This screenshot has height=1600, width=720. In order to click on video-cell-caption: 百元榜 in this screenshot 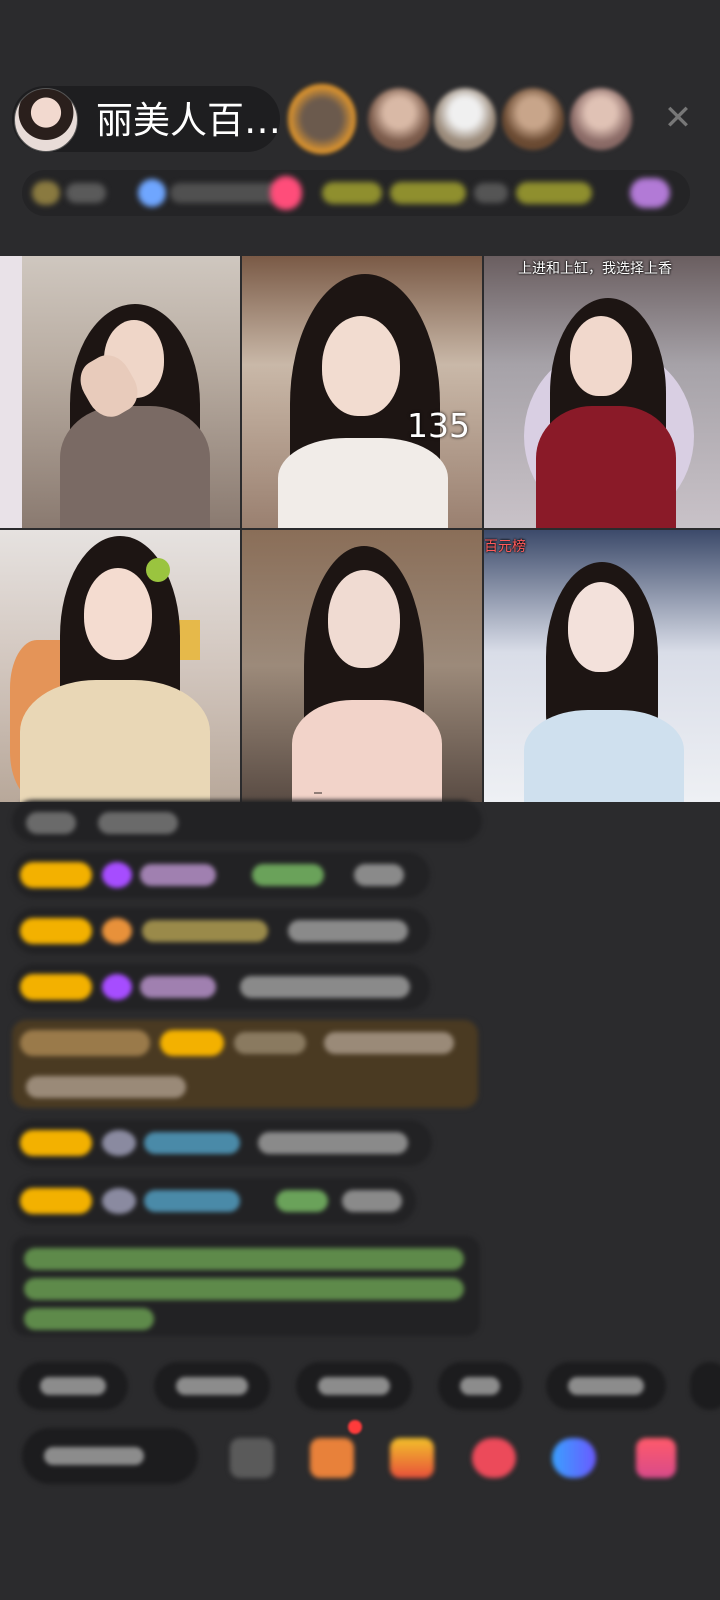, I will do `click(505, 547)`.